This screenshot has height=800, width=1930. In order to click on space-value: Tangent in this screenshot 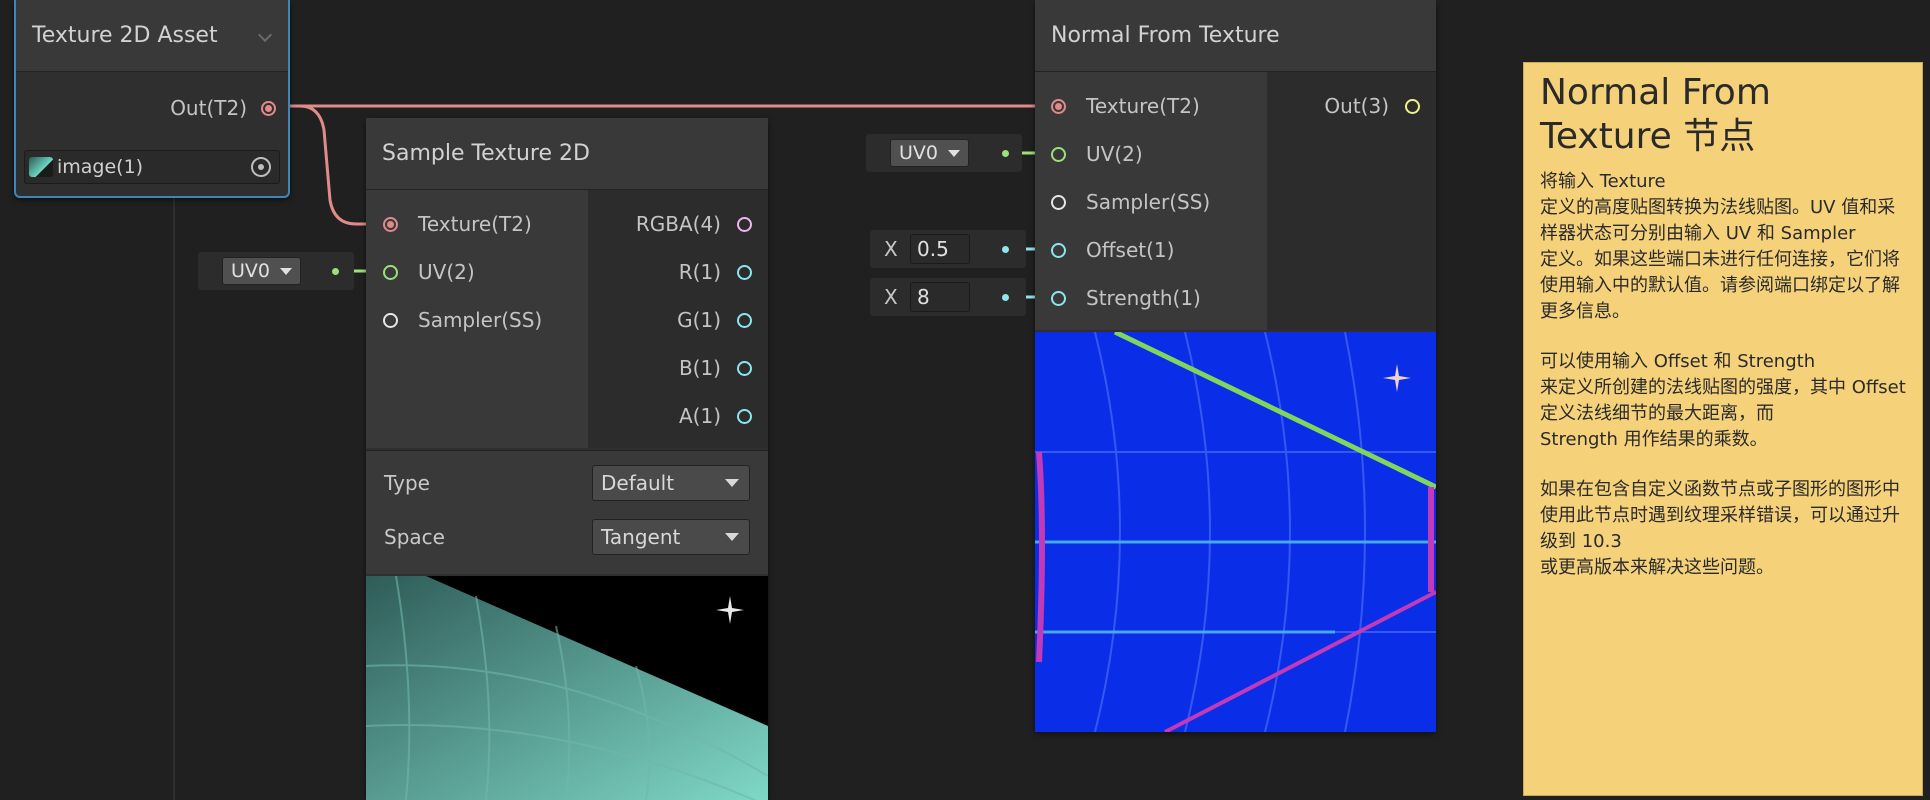, I will do `click(641, 537)`.